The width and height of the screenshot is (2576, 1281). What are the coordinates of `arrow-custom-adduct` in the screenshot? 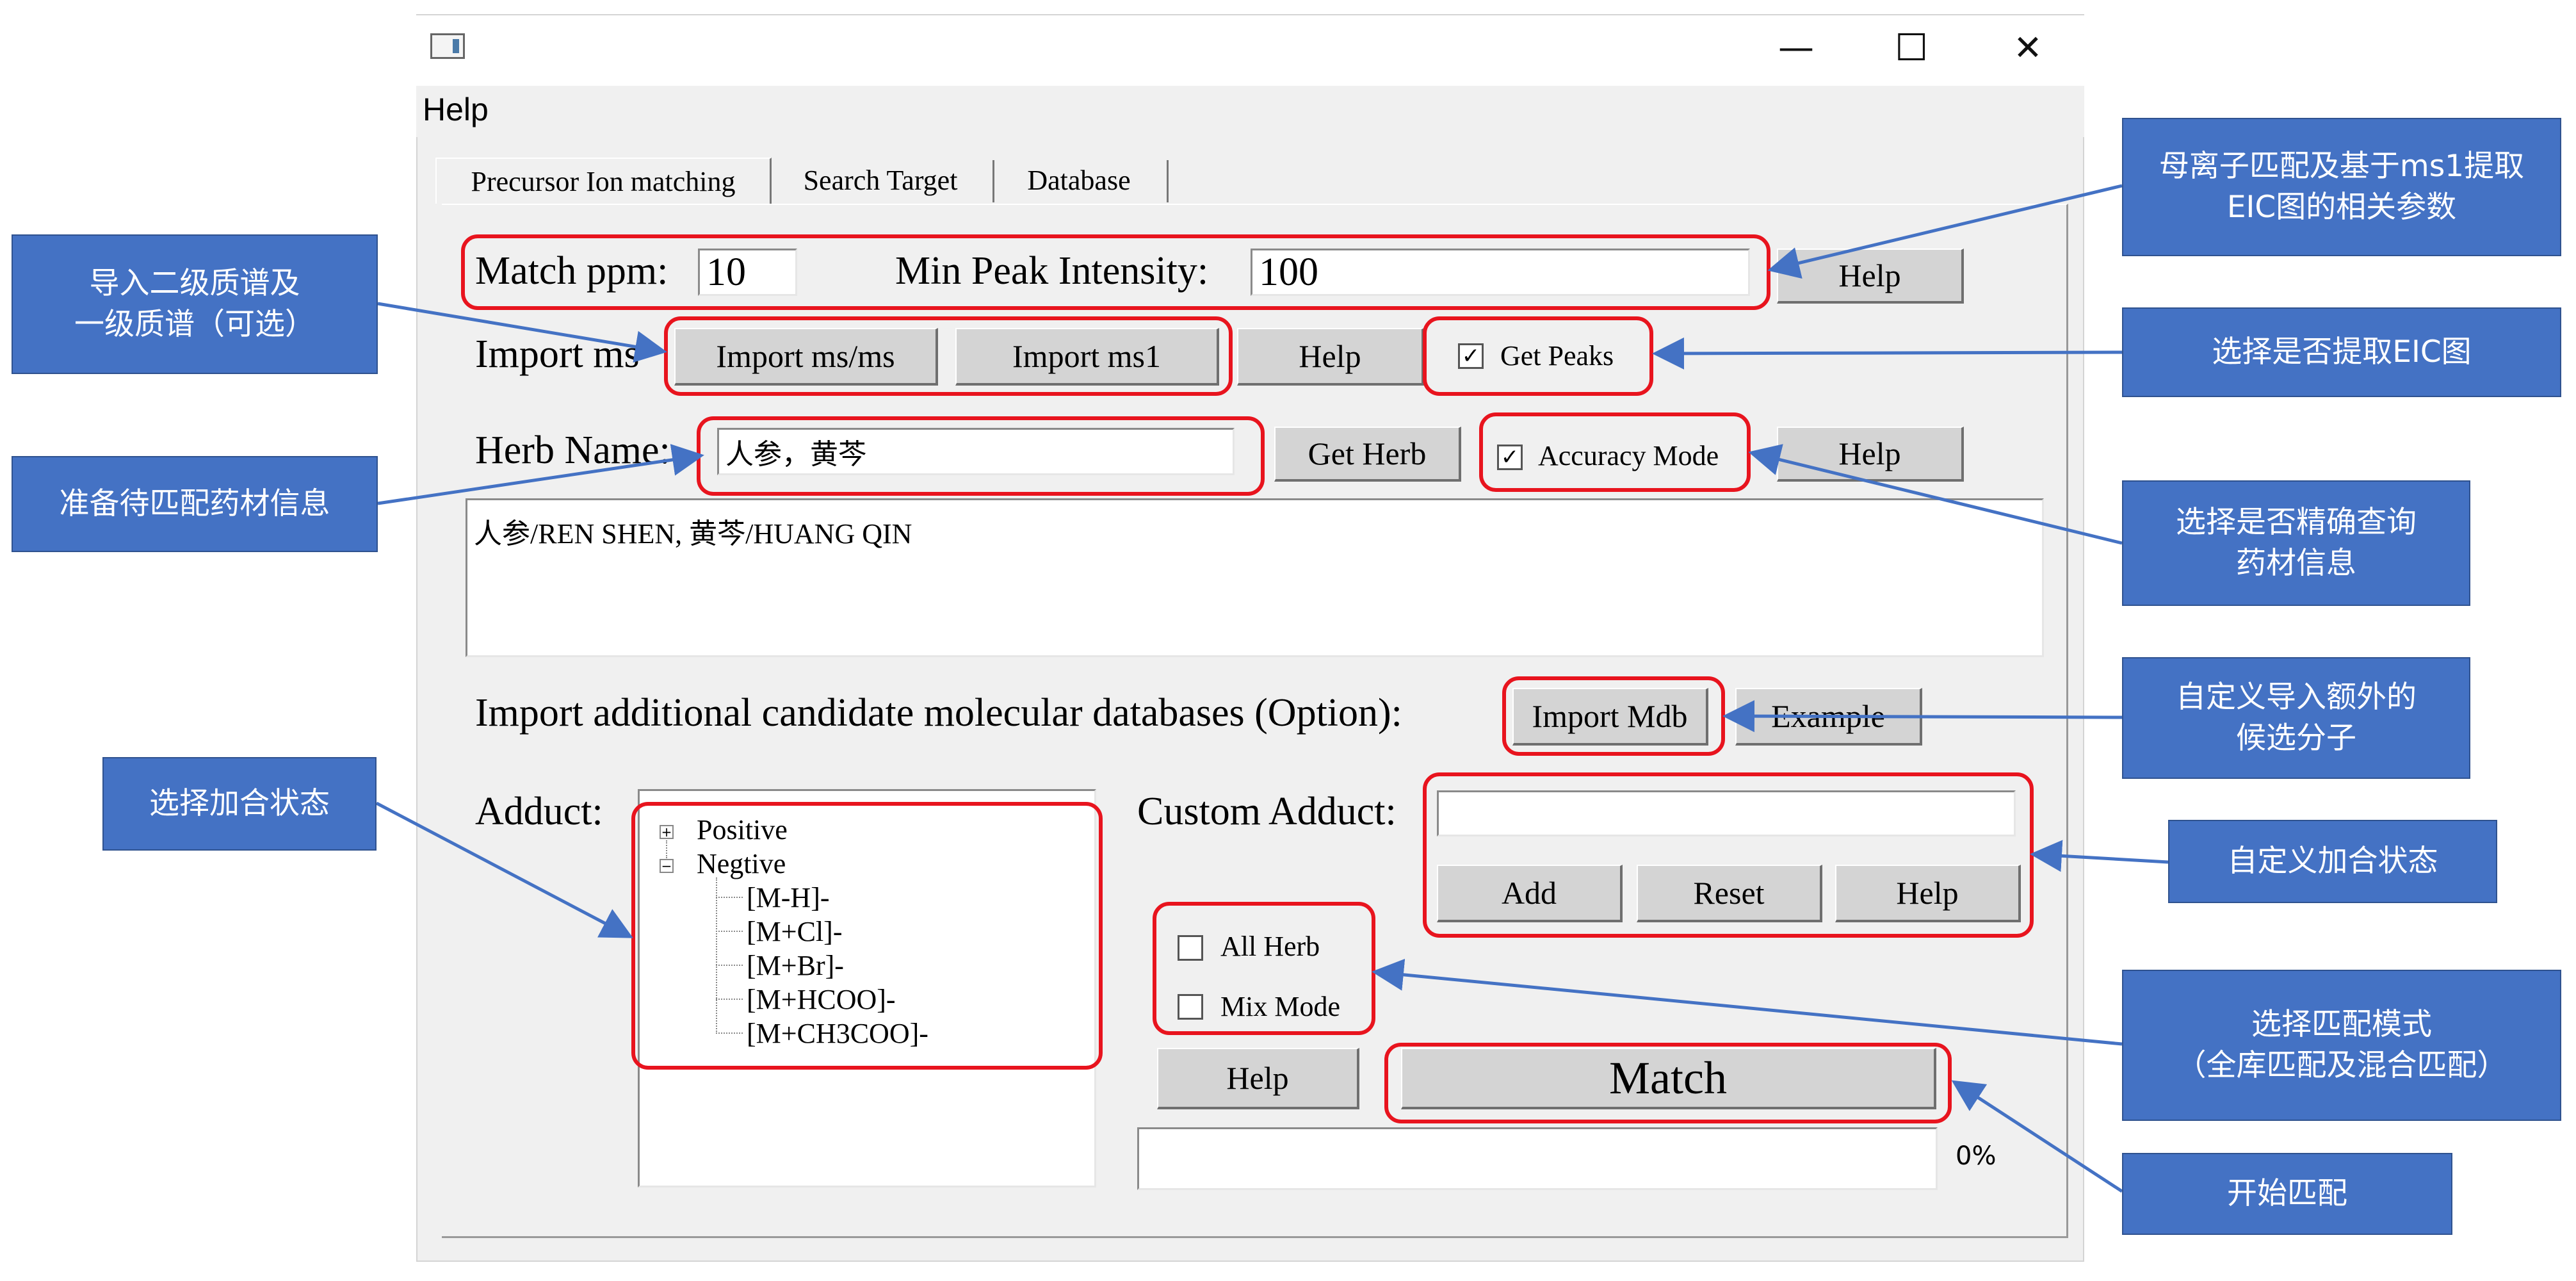 It's located at (2099, 856).